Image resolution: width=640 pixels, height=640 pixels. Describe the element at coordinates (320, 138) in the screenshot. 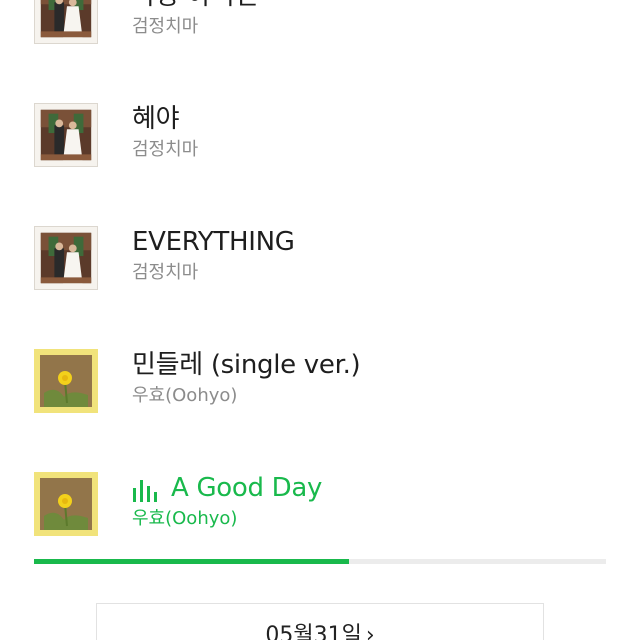

I see `track-row: 혜야 검정치마` at that location.